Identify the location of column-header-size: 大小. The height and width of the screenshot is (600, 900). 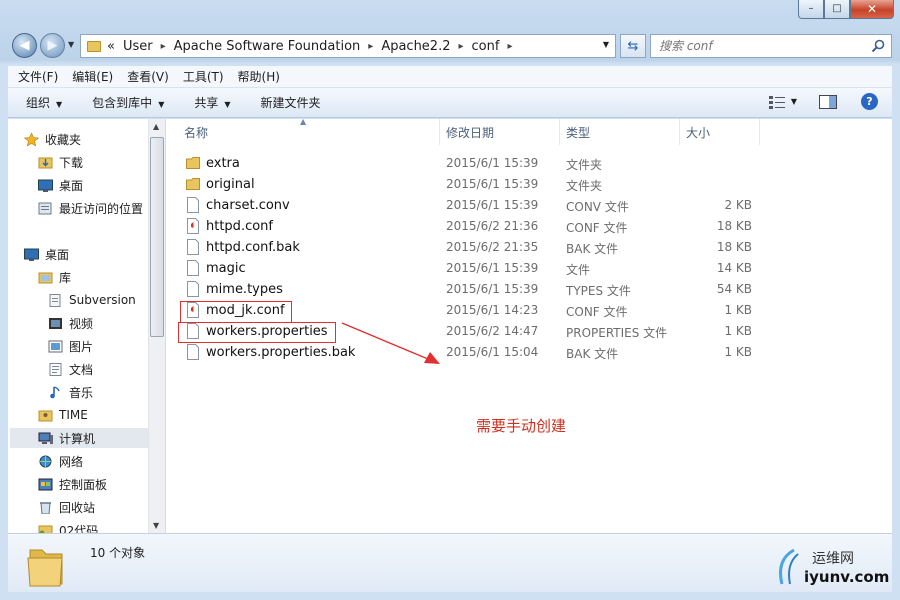
(720, 132).